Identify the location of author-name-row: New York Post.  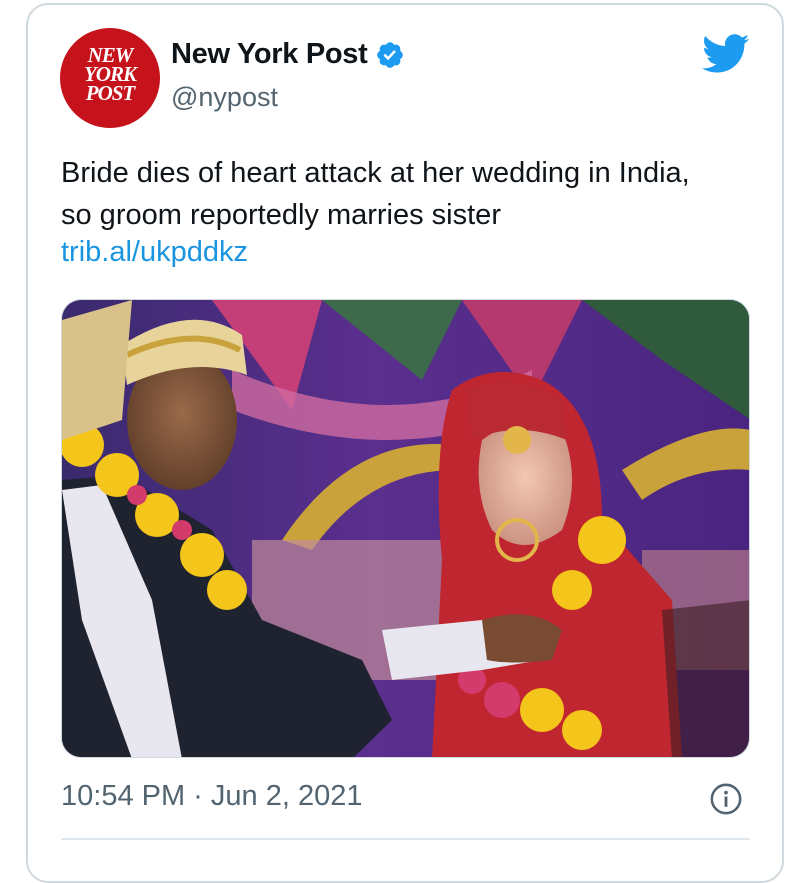
(288, 54).